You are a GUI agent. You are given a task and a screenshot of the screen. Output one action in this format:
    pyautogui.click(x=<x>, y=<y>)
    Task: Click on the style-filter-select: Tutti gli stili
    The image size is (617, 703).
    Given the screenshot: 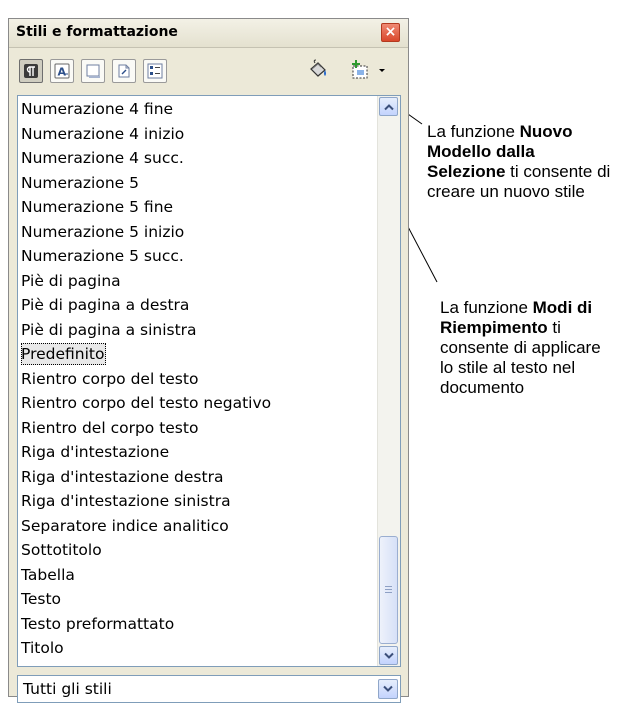 What is the action you would take?
    pyautogui.click(x=209, y=689)
    